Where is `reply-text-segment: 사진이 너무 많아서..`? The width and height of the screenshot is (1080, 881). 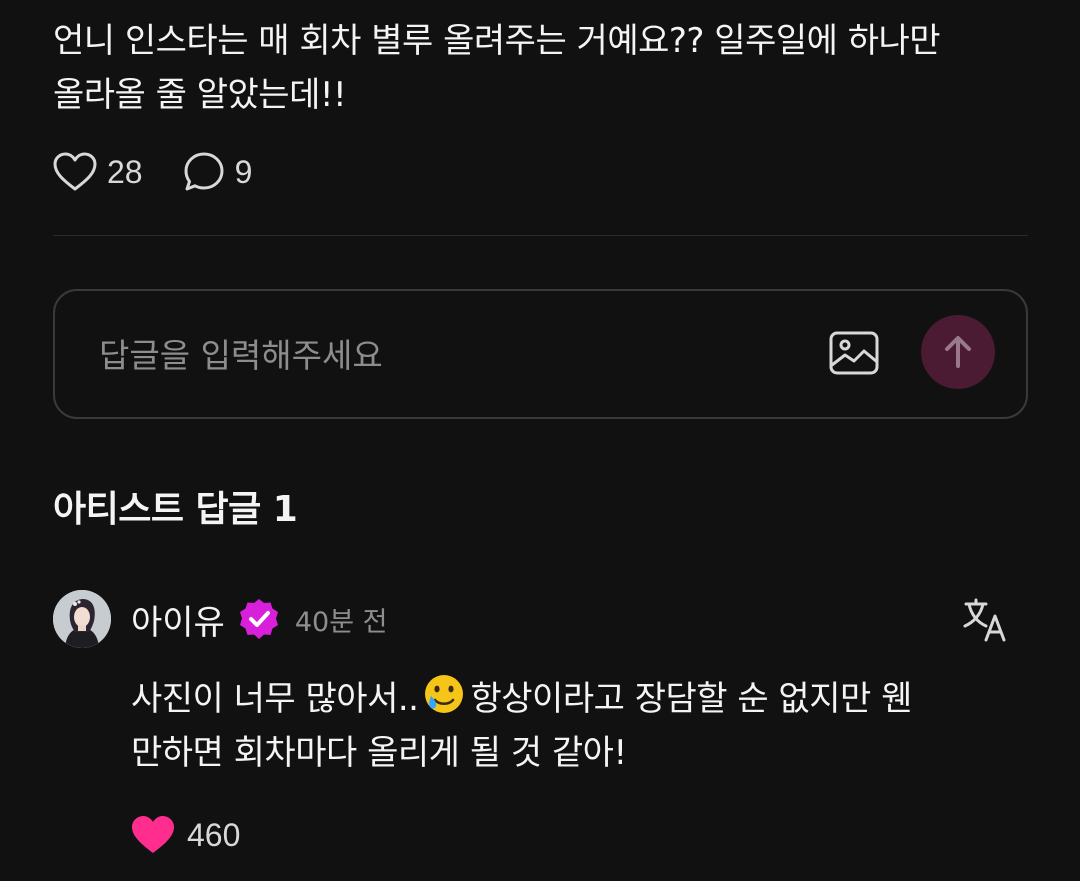
reply-text-segment: 사진이 너무 많아서.. is located at coordinates (275, 699).